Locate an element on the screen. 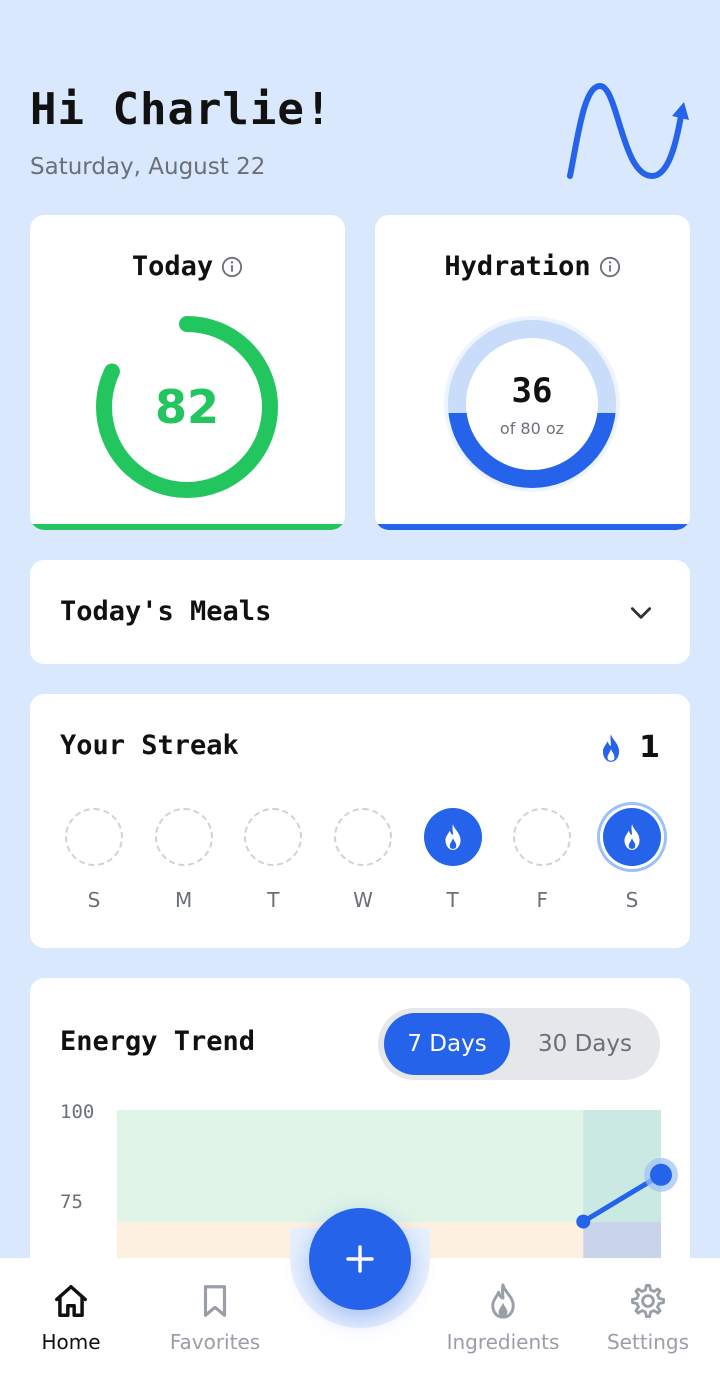 This screenshot has width=720, height=1380. plus-icon is located at coordinates (360, 1259).